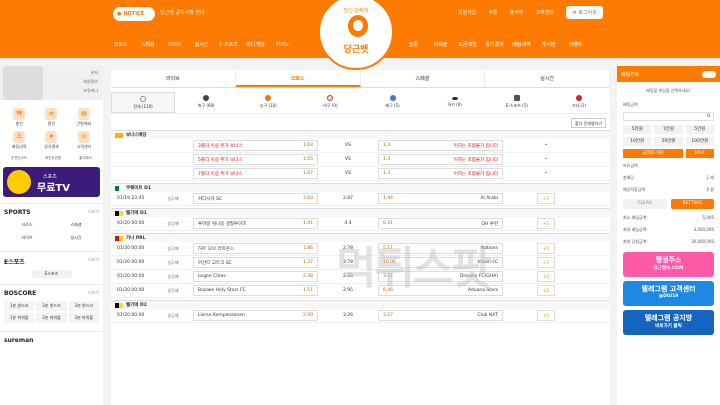 This screenshot has height=405, width=720. I want to click on nav-item: 라이브, so click(174, 44).